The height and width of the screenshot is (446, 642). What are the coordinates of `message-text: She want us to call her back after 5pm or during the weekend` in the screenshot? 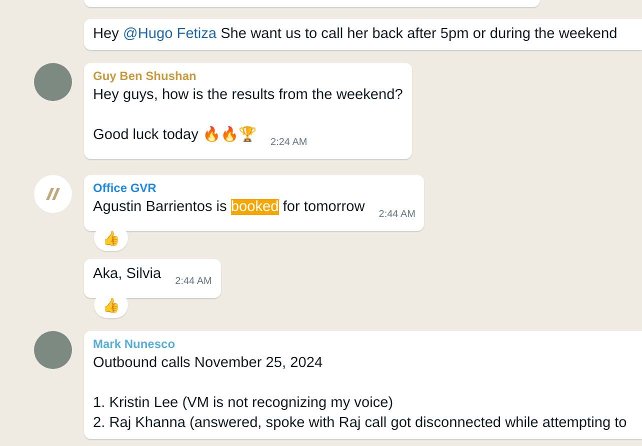 It's located at (419, 34).